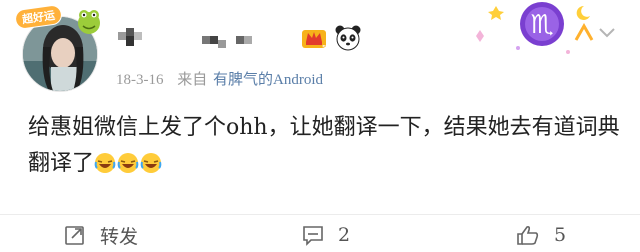 This screenshot has height=252, width=640. Describe the element at coordinates (60, 51) in the screenshot. I see `avatar-container: 超好运` at that location.